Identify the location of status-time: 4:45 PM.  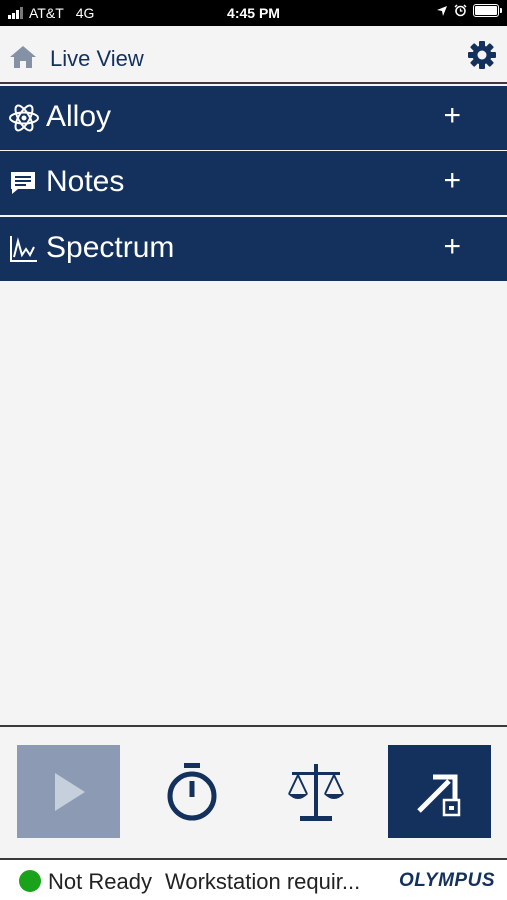
(253, 13).